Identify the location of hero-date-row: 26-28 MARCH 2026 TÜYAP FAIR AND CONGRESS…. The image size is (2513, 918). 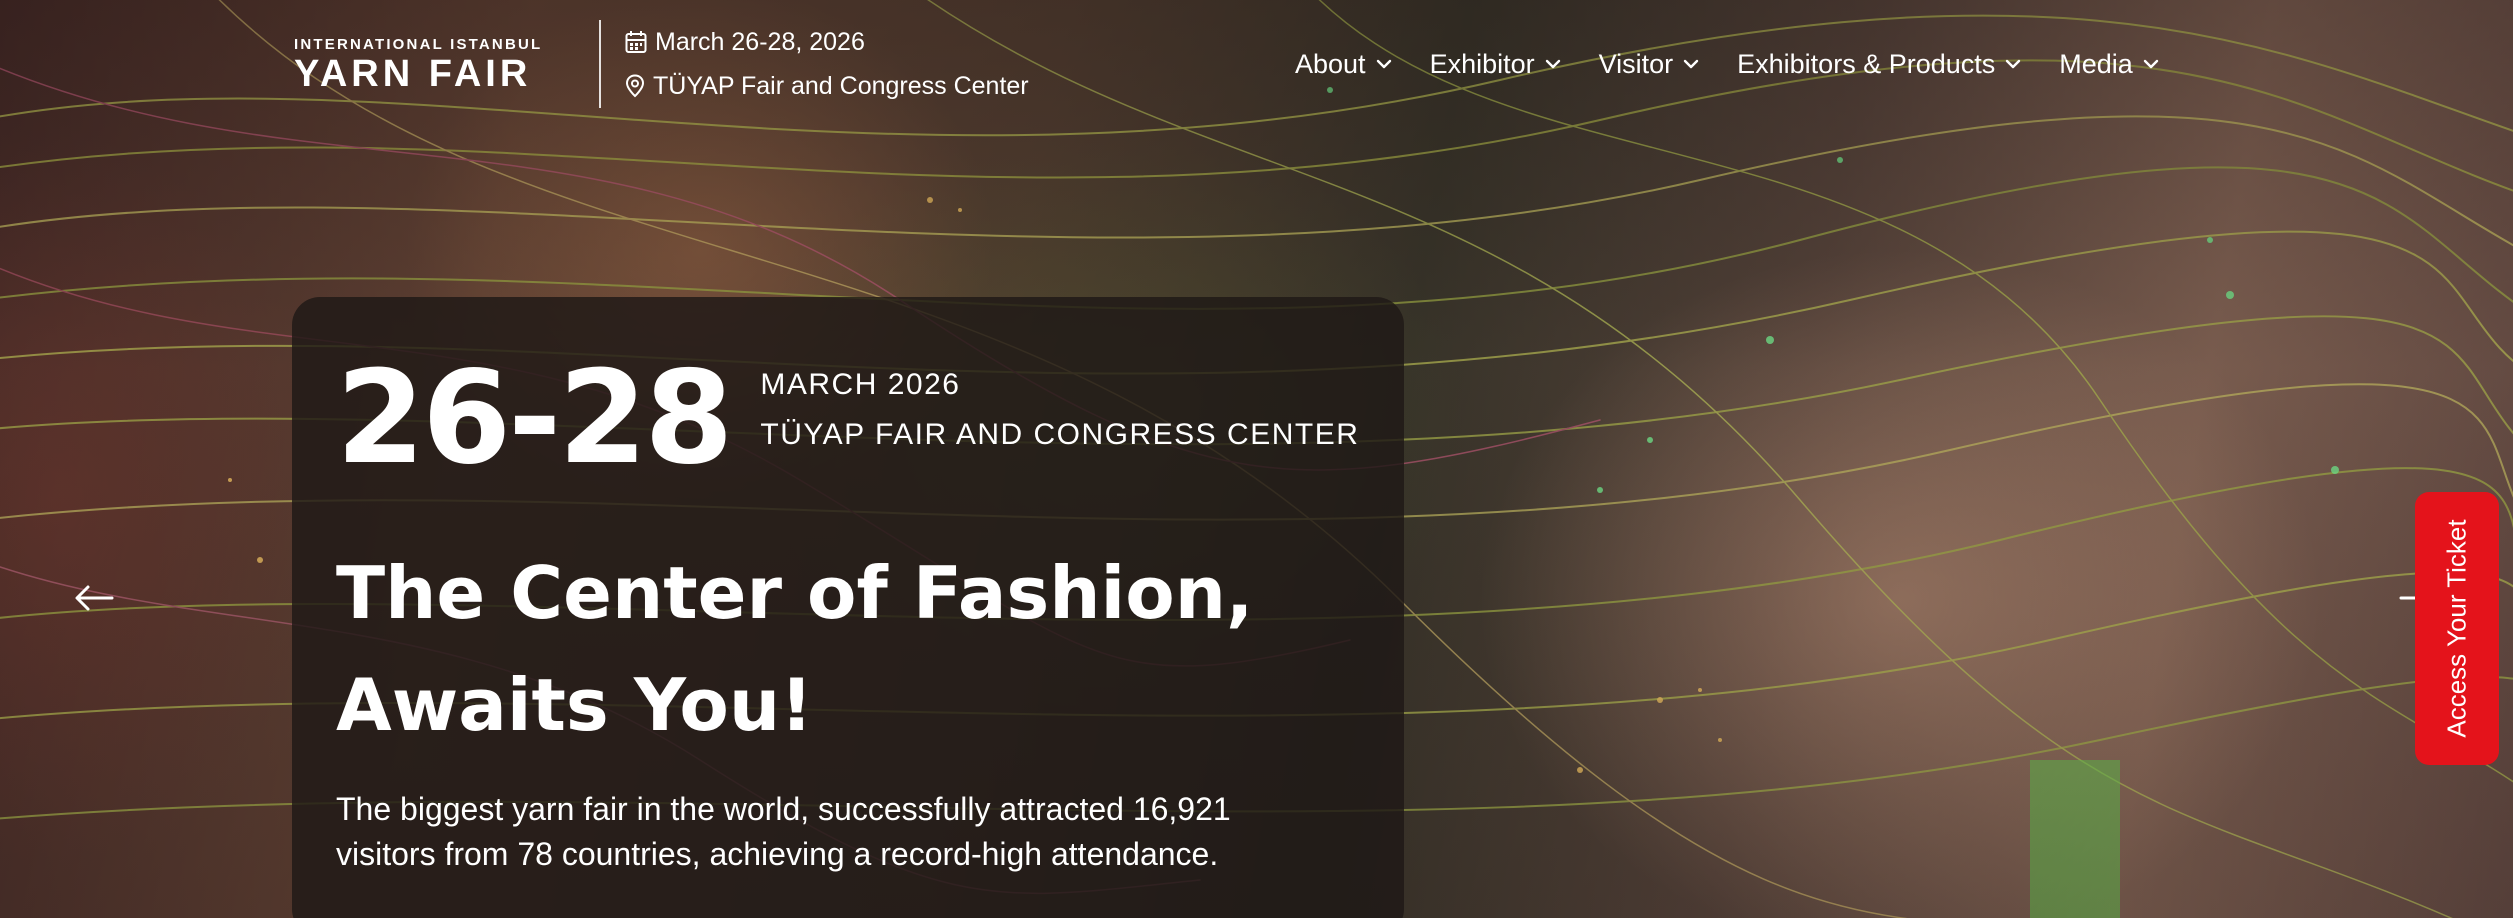
(847, 419).